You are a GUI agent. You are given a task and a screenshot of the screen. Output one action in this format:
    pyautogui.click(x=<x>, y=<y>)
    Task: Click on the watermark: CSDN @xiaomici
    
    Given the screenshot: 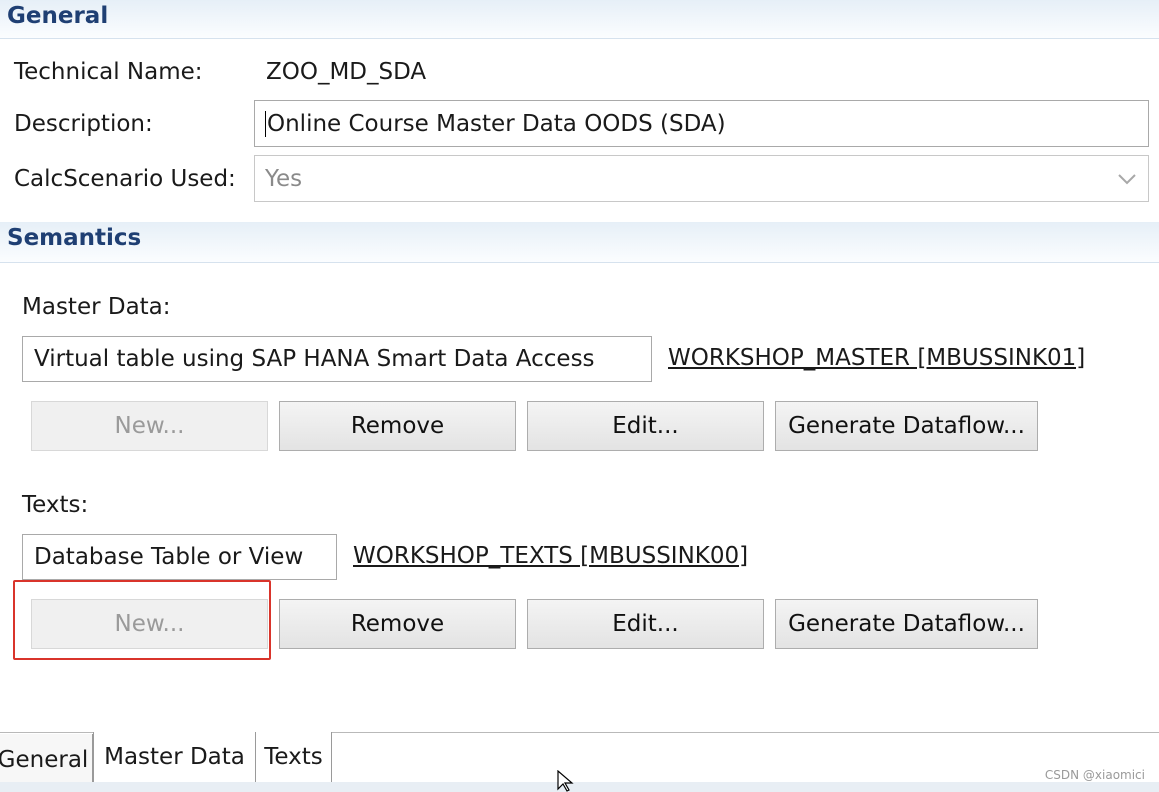 What is the action you would take?
    pyautogui.click(x=1094, y=775)
    